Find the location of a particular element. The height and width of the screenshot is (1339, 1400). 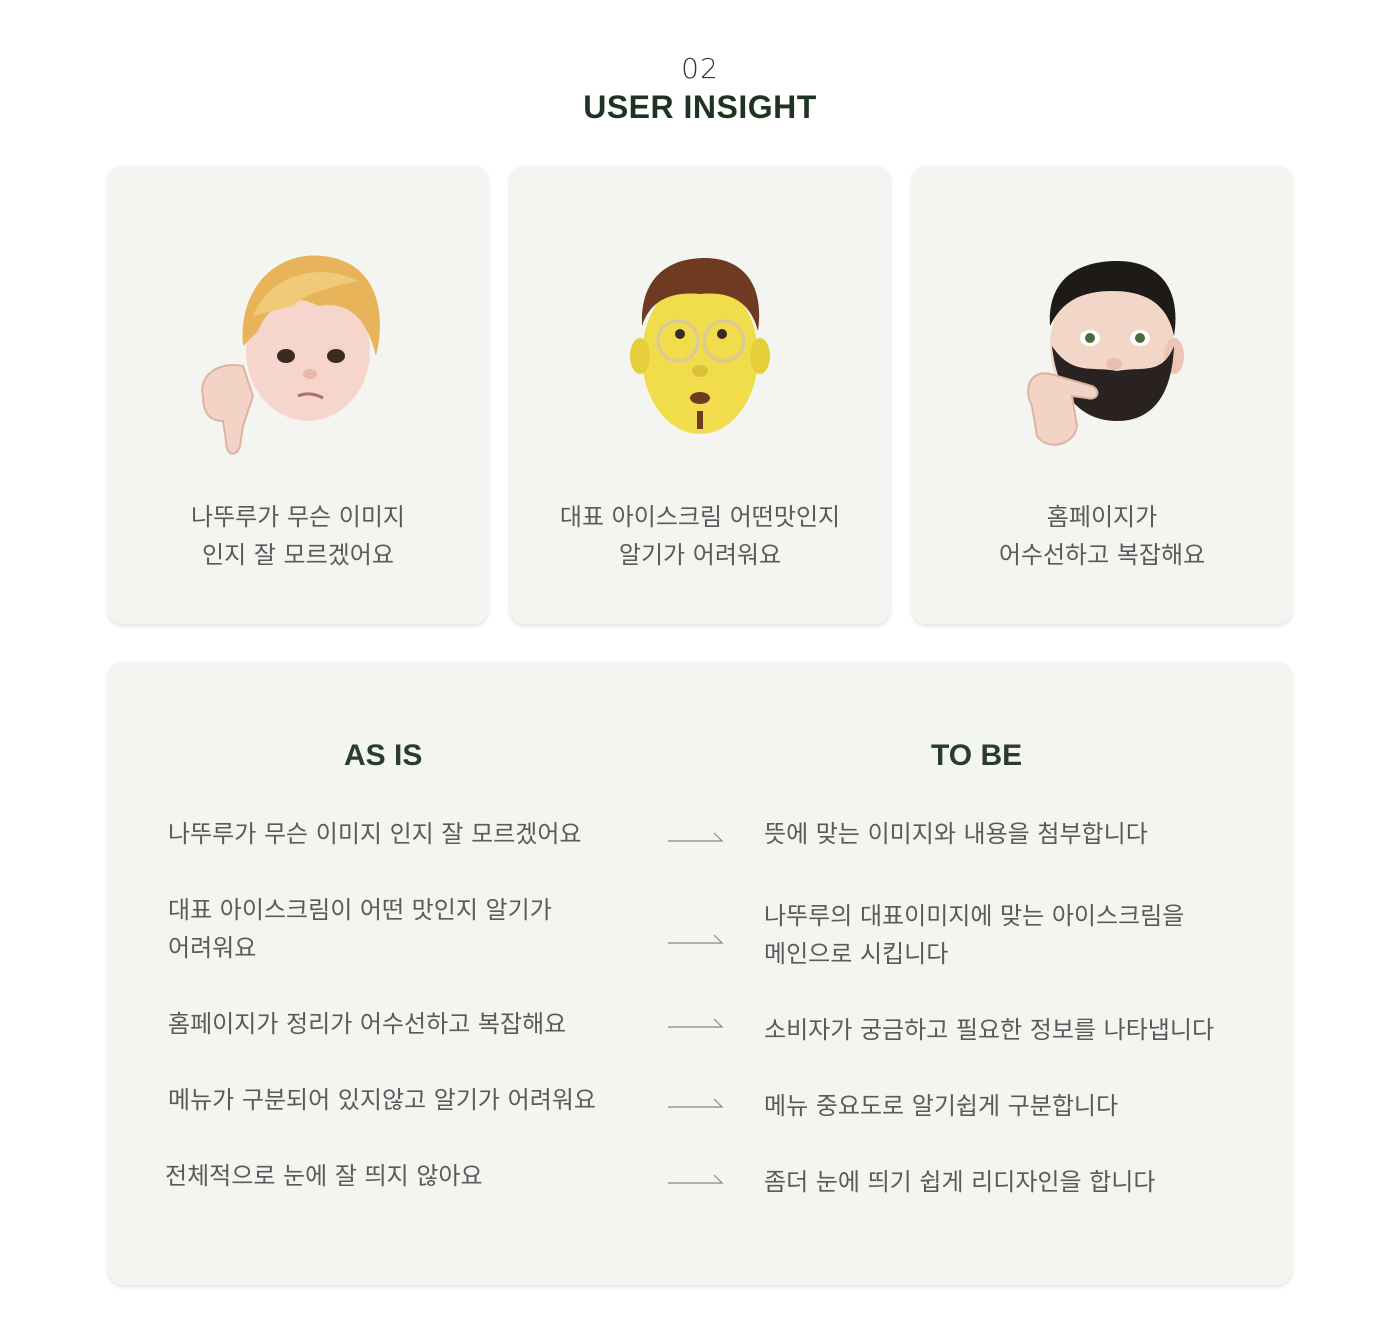

as-is-text: 전체적으로 눈에 잘 띄지 않아요 is located at coordinates (324, 1176).